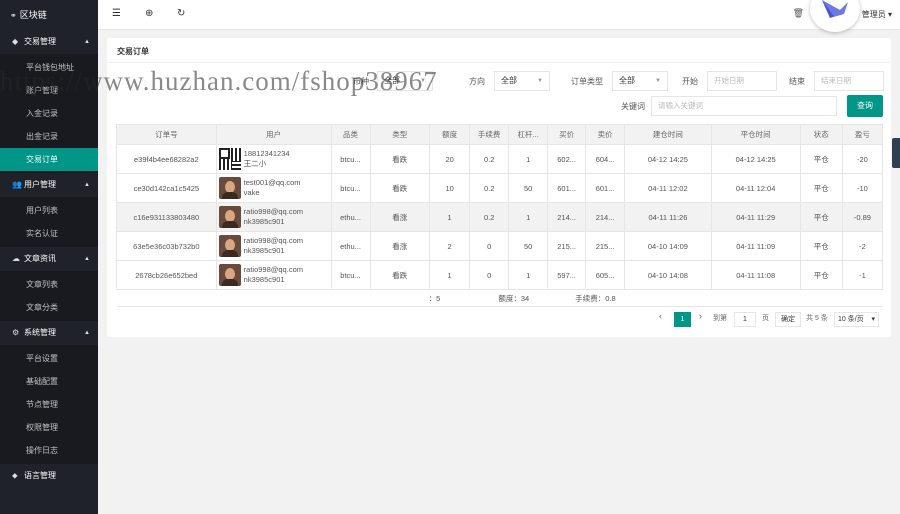 The image size is (900, 514). What do you see at coordinates (400, 188) in the screenshot?
I see `cell-type: 看跌` at bounding box center [400, 188].